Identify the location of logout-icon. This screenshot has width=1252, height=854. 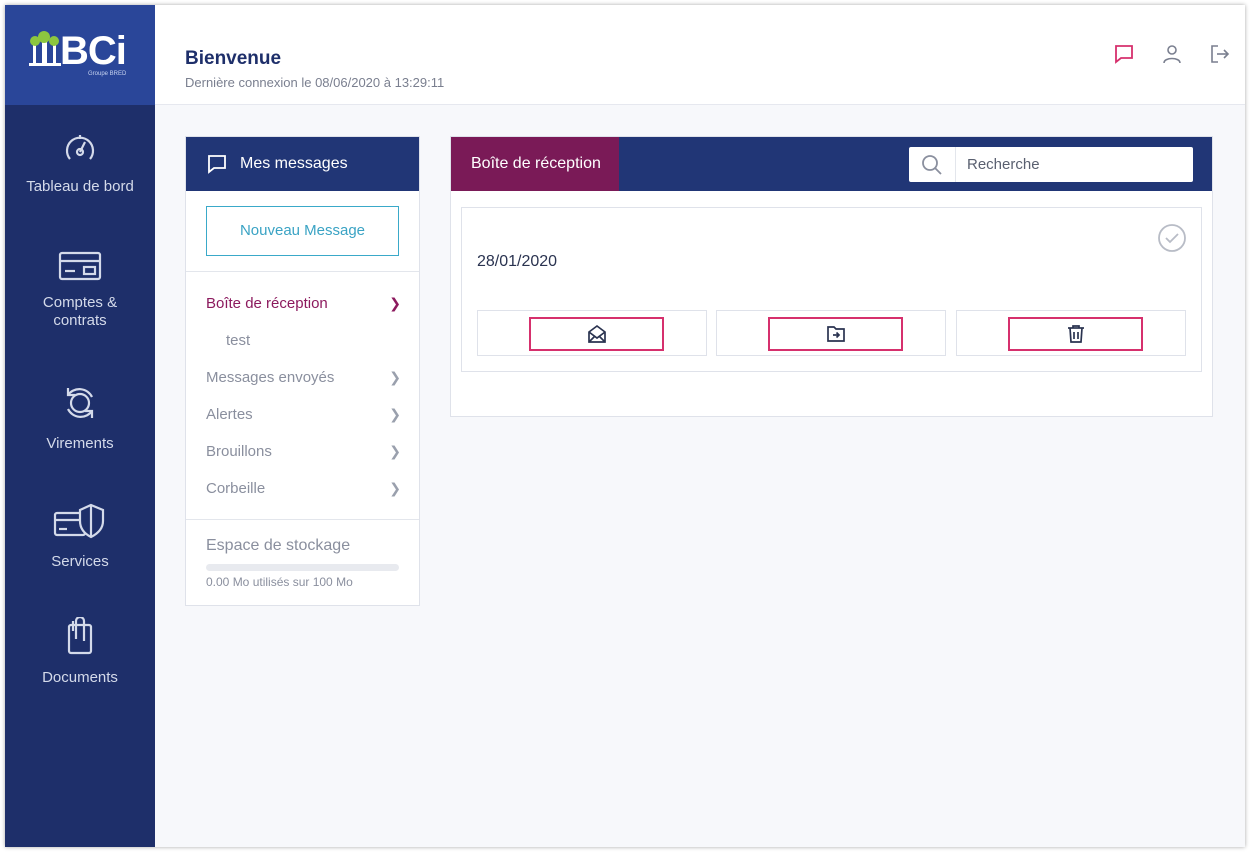
(1220, 54).